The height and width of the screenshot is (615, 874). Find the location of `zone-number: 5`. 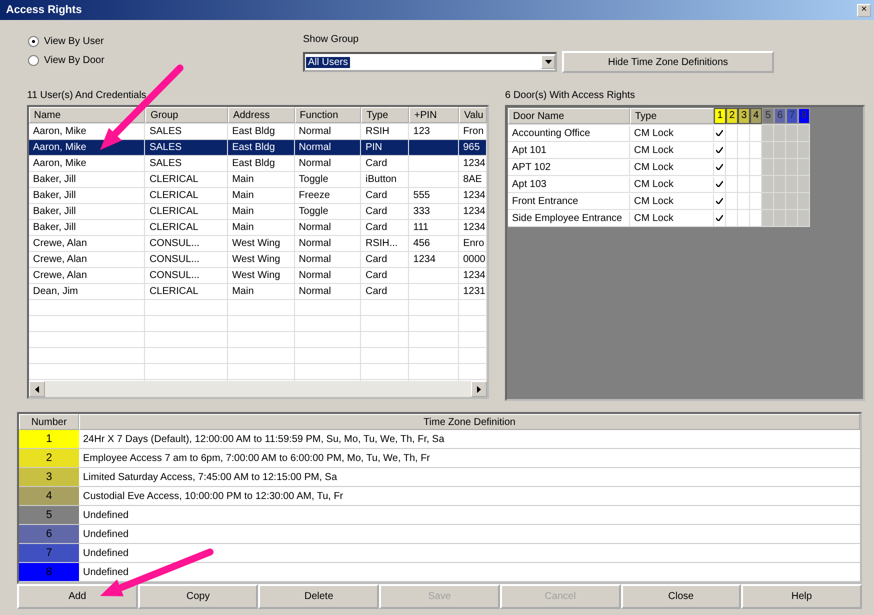

zone-number: 5 is located at coordinates (49, 515).